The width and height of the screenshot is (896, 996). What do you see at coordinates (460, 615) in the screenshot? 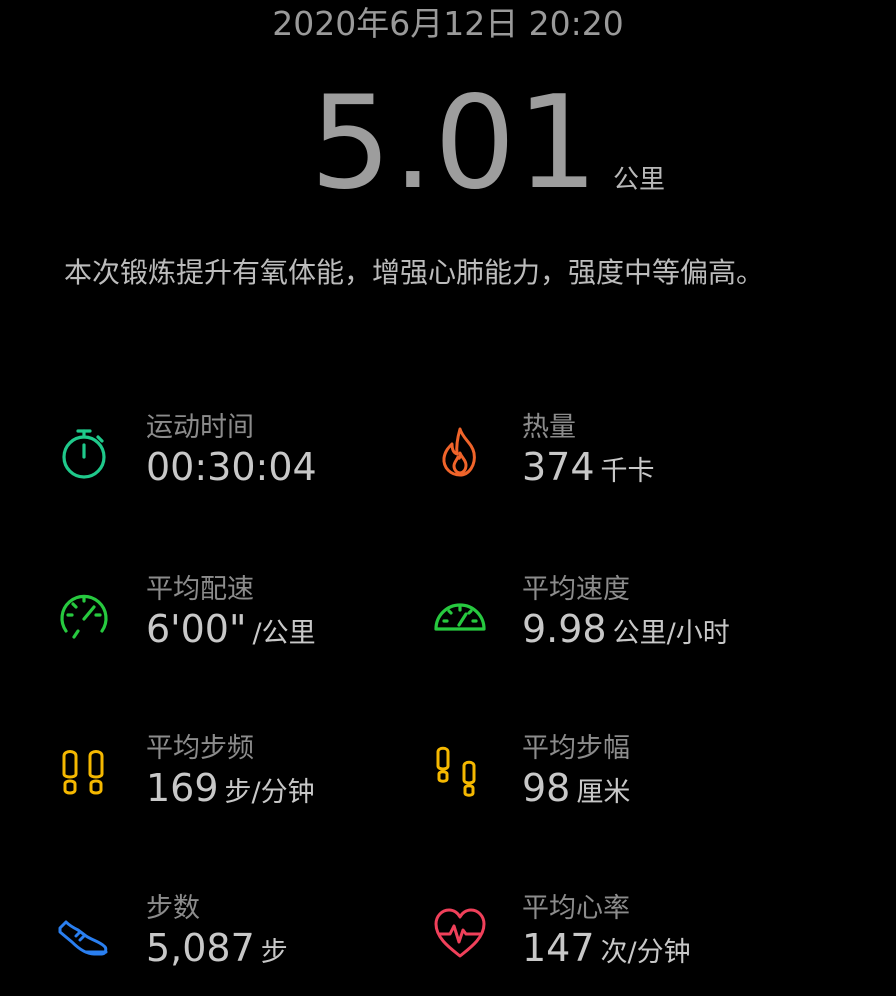
I see `speedometer-icon` at bounding box center [460, 615].